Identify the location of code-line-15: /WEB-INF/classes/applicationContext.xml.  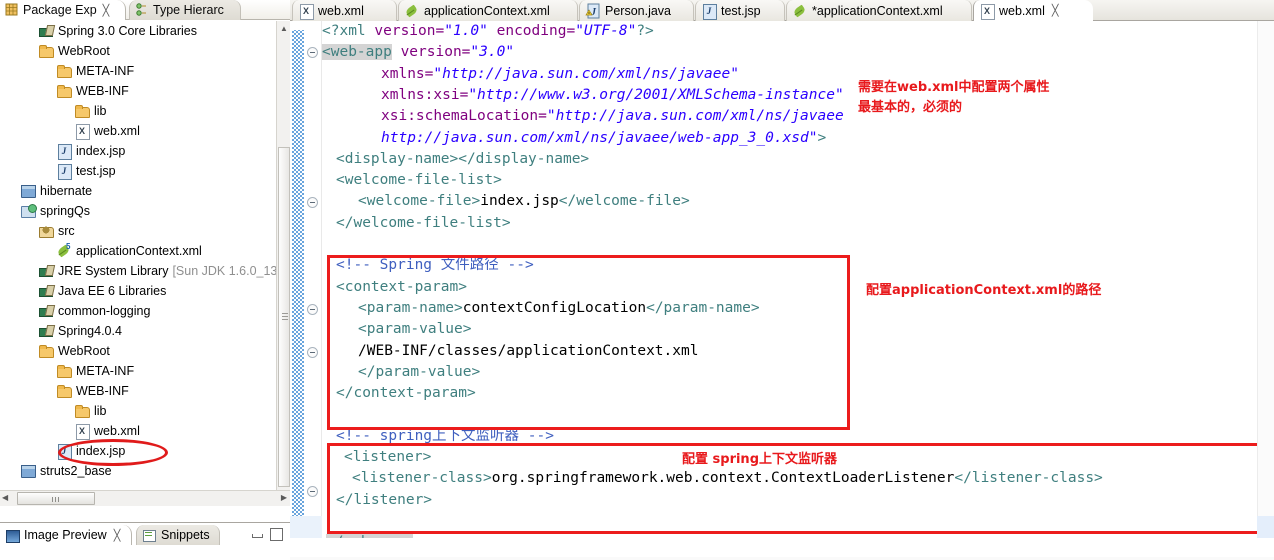
(528, 351).